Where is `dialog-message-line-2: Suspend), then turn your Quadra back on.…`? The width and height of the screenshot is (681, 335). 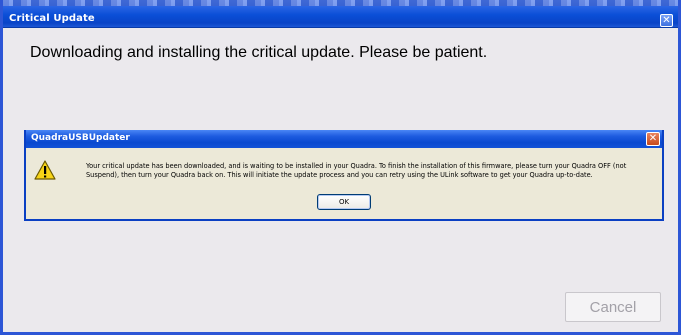
dialog-message-line-2: Suspend), then turn your Quadra back on.… is located at coordinates (339, 175).